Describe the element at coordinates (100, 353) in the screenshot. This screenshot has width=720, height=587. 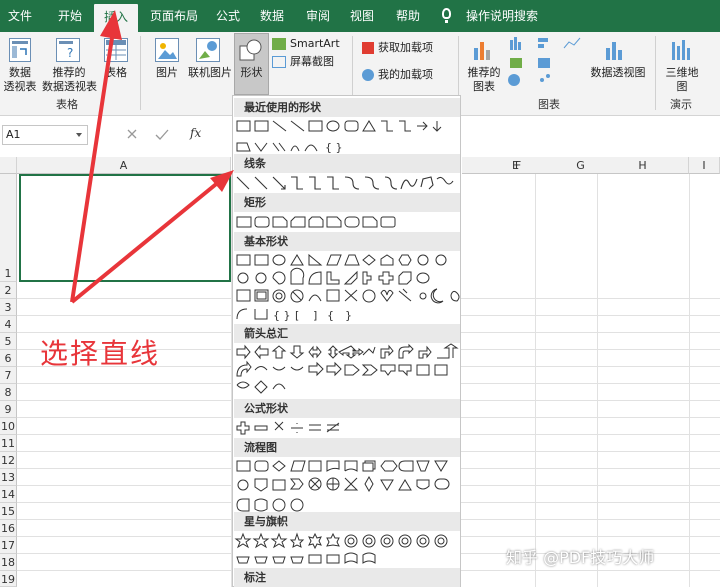
I see `annotation-text: 选择直线` at that location.